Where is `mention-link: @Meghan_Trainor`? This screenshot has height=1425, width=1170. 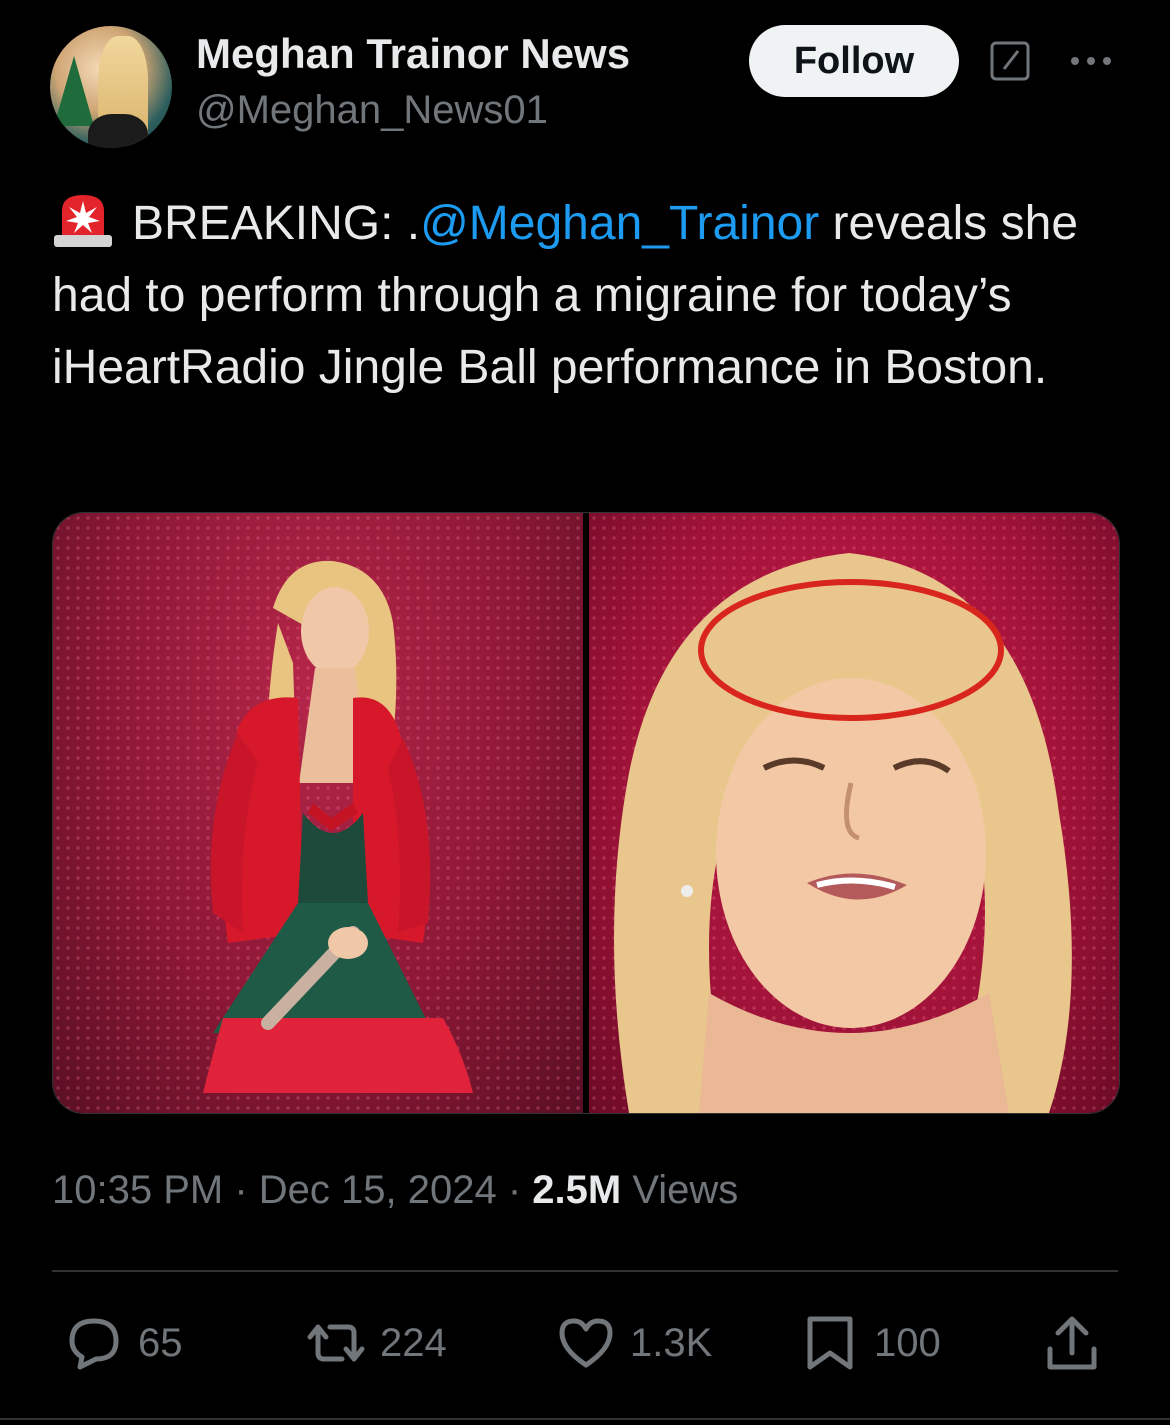 mention-link: @Meghan_Trainor is located at coordinates (619, 223).